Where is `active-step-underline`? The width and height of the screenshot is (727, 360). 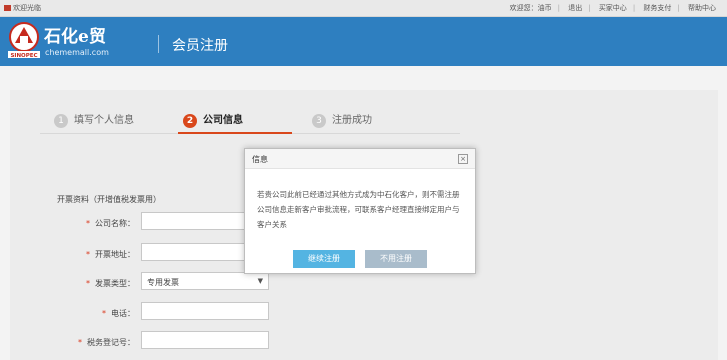 active-step-underline is located at coordinates (235, 133).